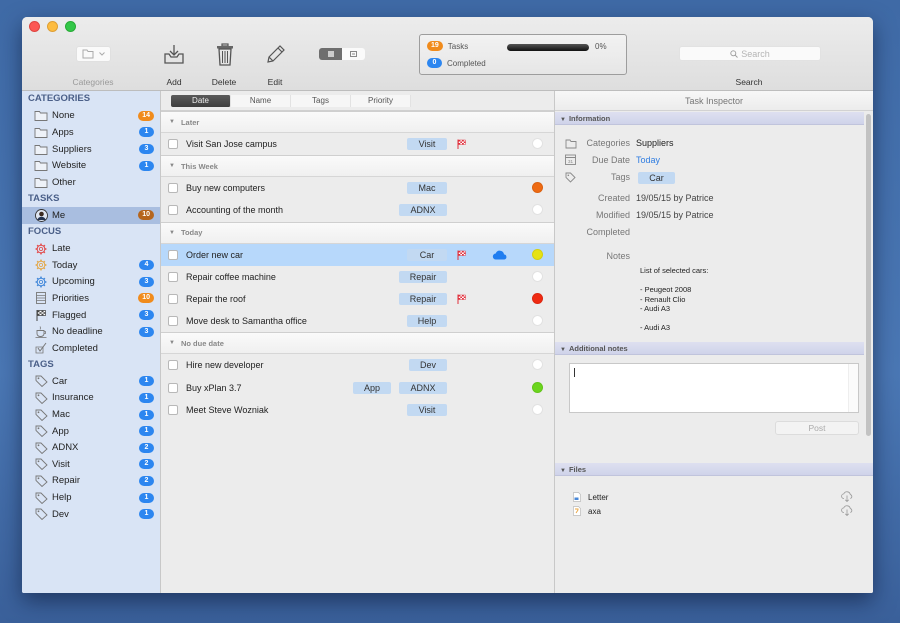 This screenshot has width=900, height=623. Describe the element at coordinates (91, 116) in the screenshot. I see `sidebar-item-category-none: None 14` at that location.